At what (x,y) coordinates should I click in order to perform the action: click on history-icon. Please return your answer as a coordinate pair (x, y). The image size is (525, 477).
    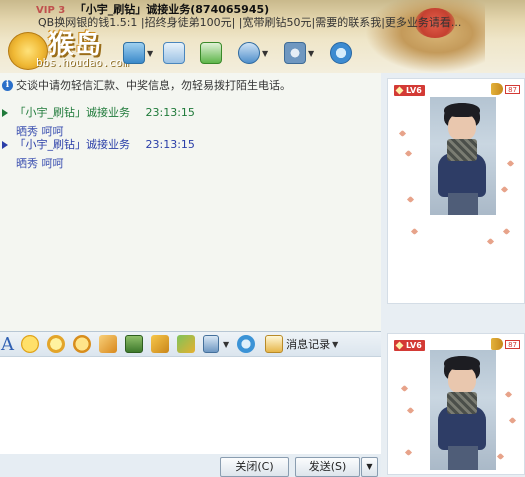
    Looking at the image, I should click on (274, 344).